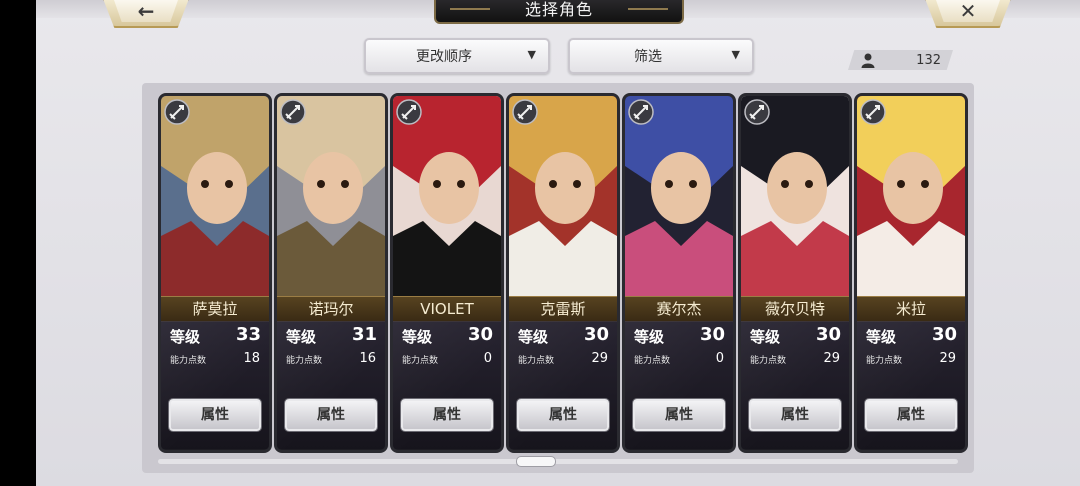  I want to click on character-card: VIOLET 等级 30 能力点数 0 属性, so click(447, 273).